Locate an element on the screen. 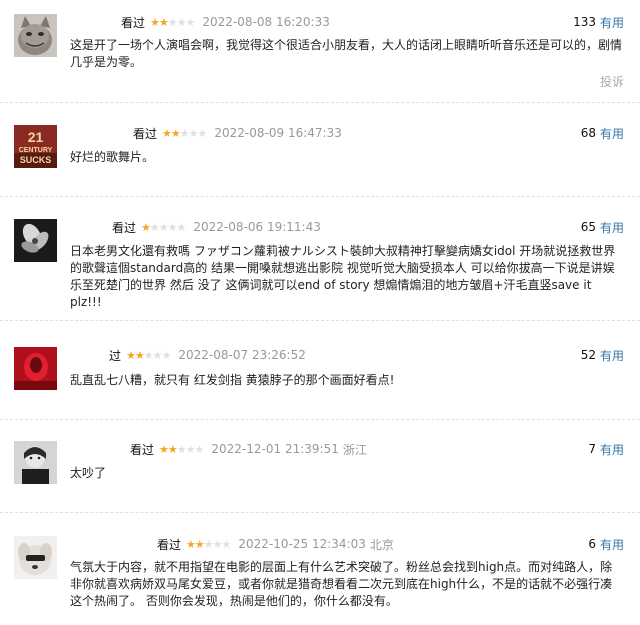 Image resolution: width=640 pixels, height=625 pixels. vote-box: 65 有用 is located at coordinates (602, 227).